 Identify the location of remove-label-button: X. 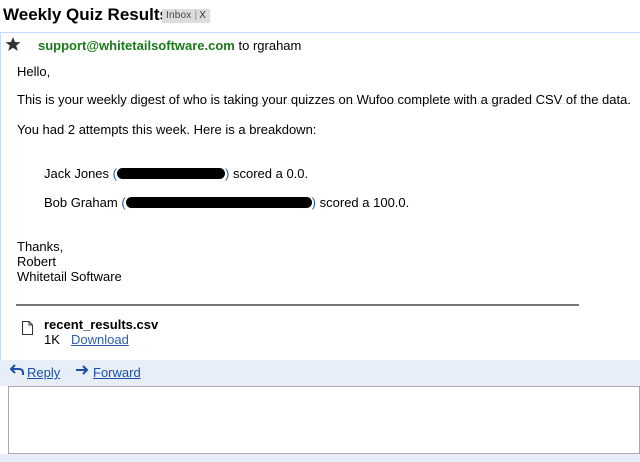
(202, 15).